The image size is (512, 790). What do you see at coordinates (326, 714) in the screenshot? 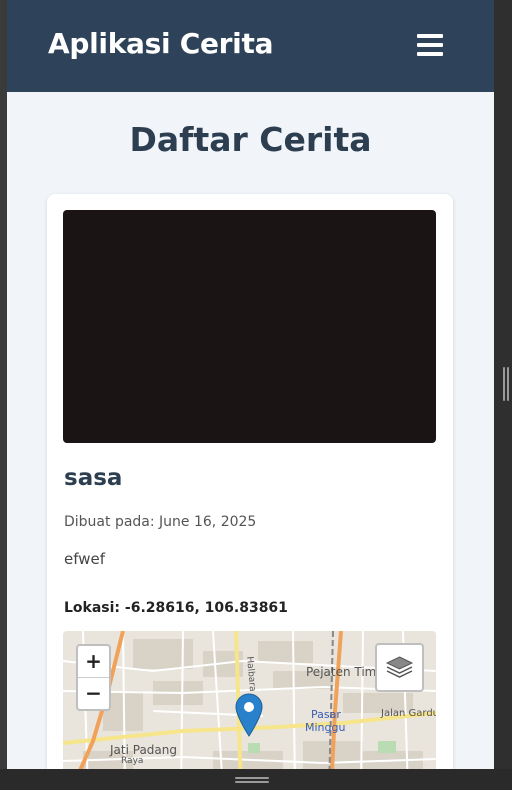
I see `map-label-pasar: Pasar` at bounding box center [326, 714].